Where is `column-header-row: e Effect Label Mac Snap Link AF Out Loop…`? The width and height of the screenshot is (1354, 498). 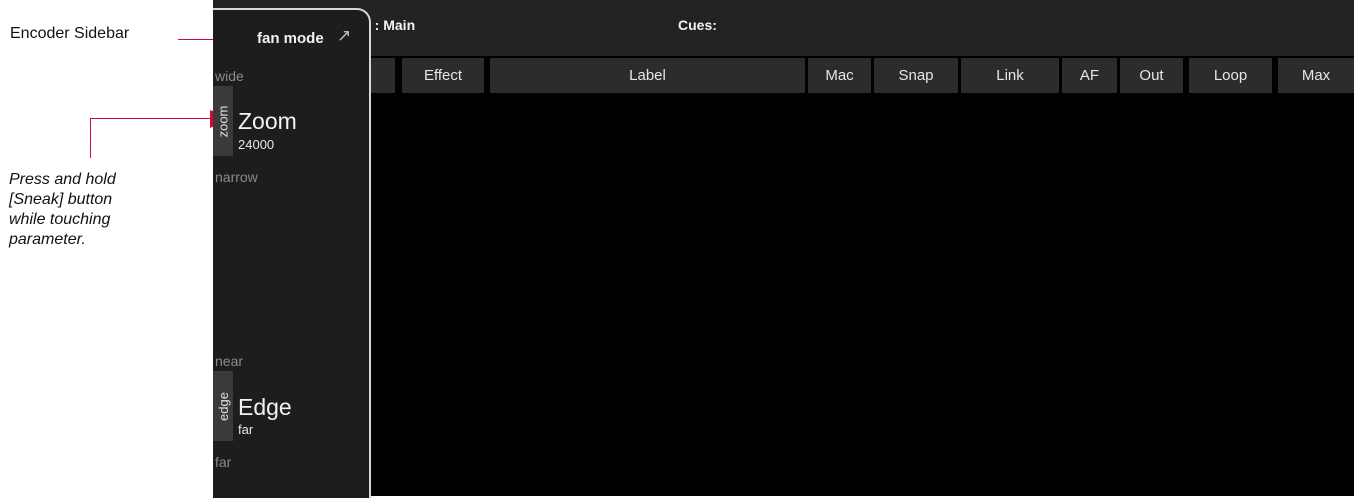
column-header-row: e Effect Label Mac Snap Link AF Out Loop… is located at coordinates (783, 75).